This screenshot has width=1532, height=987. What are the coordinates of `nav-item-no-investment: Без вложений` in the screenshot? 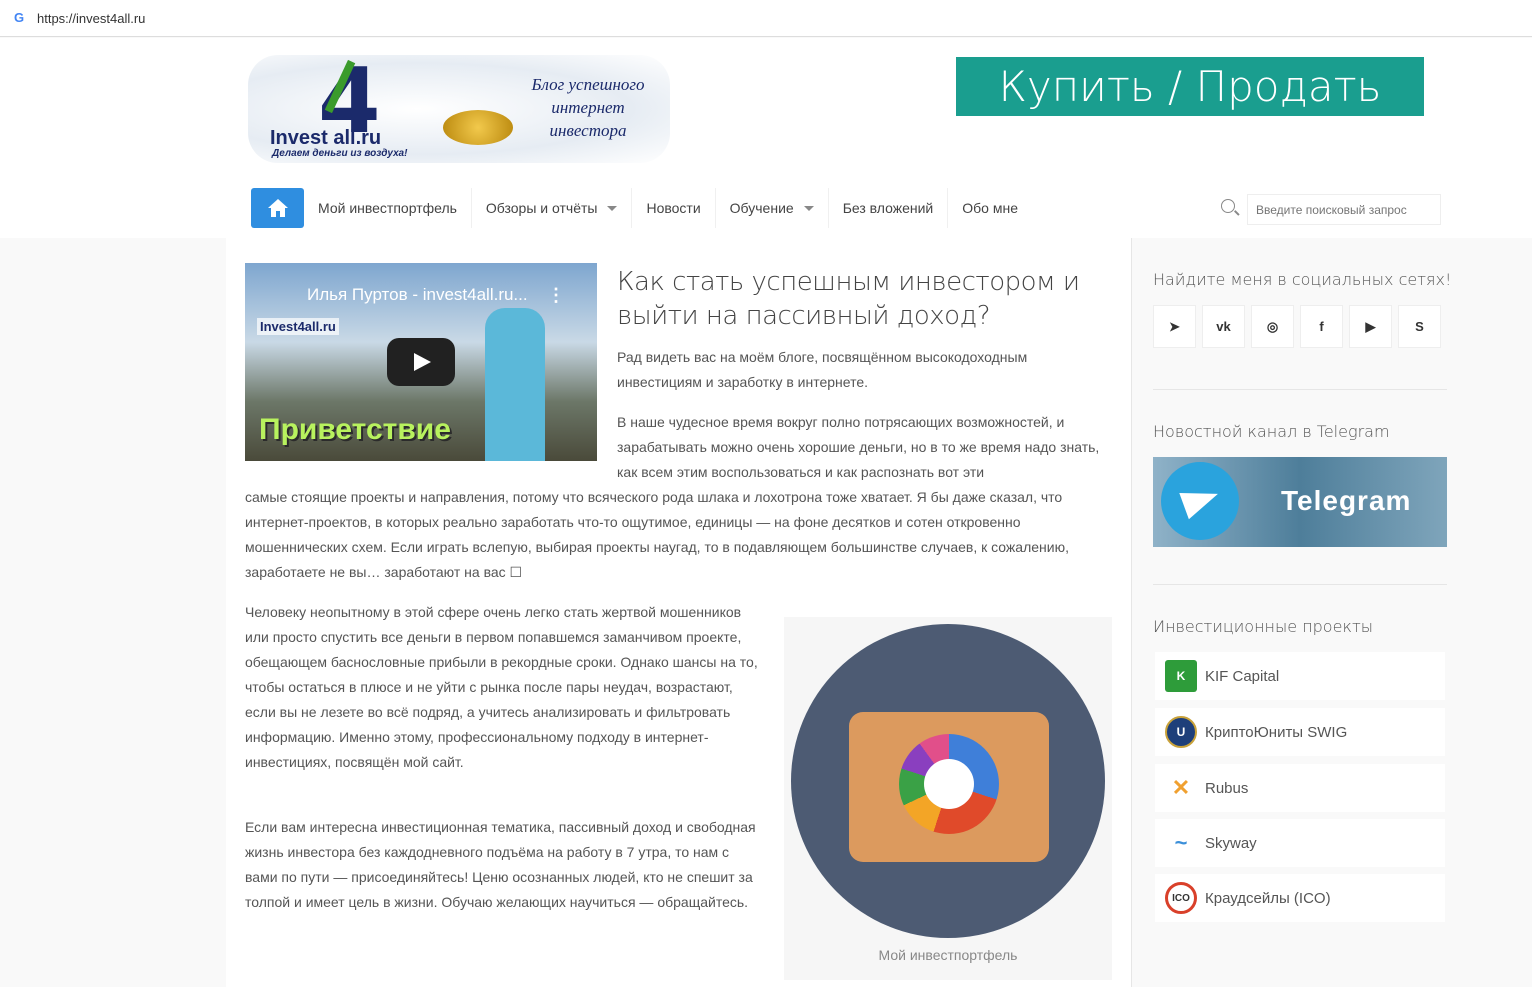 It's located at (889, 208).